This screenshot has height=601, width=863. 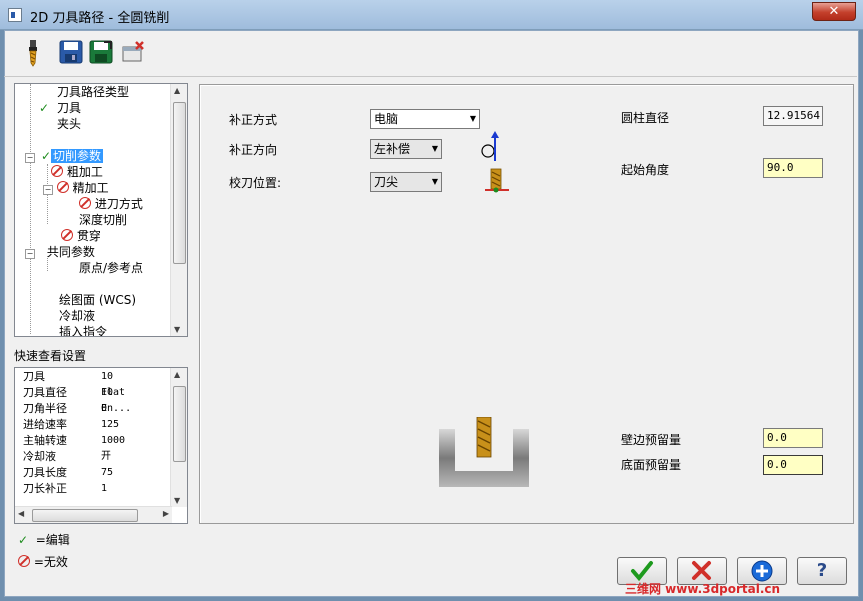 What do you see at coordinates (834, 11) in the screenshot?
I see `close-button: ✕` at bounding box center [834, 11].